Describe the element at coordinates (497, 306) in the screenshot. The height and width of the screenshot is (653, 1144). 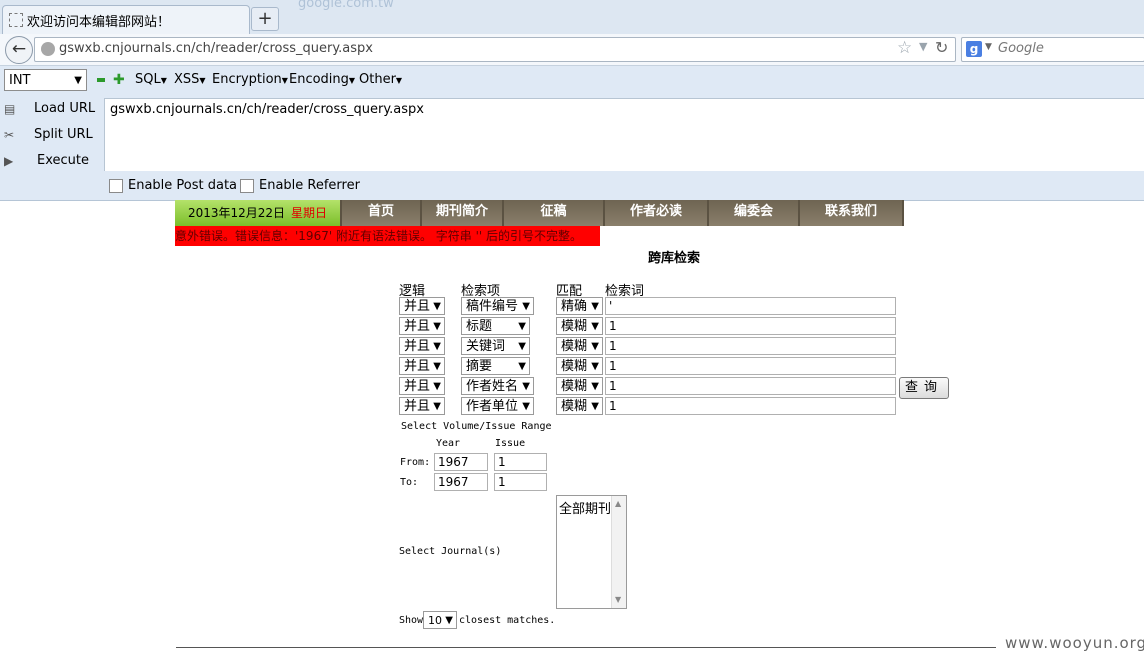
I see `field-select: 稿件编号 ▼` at that location.